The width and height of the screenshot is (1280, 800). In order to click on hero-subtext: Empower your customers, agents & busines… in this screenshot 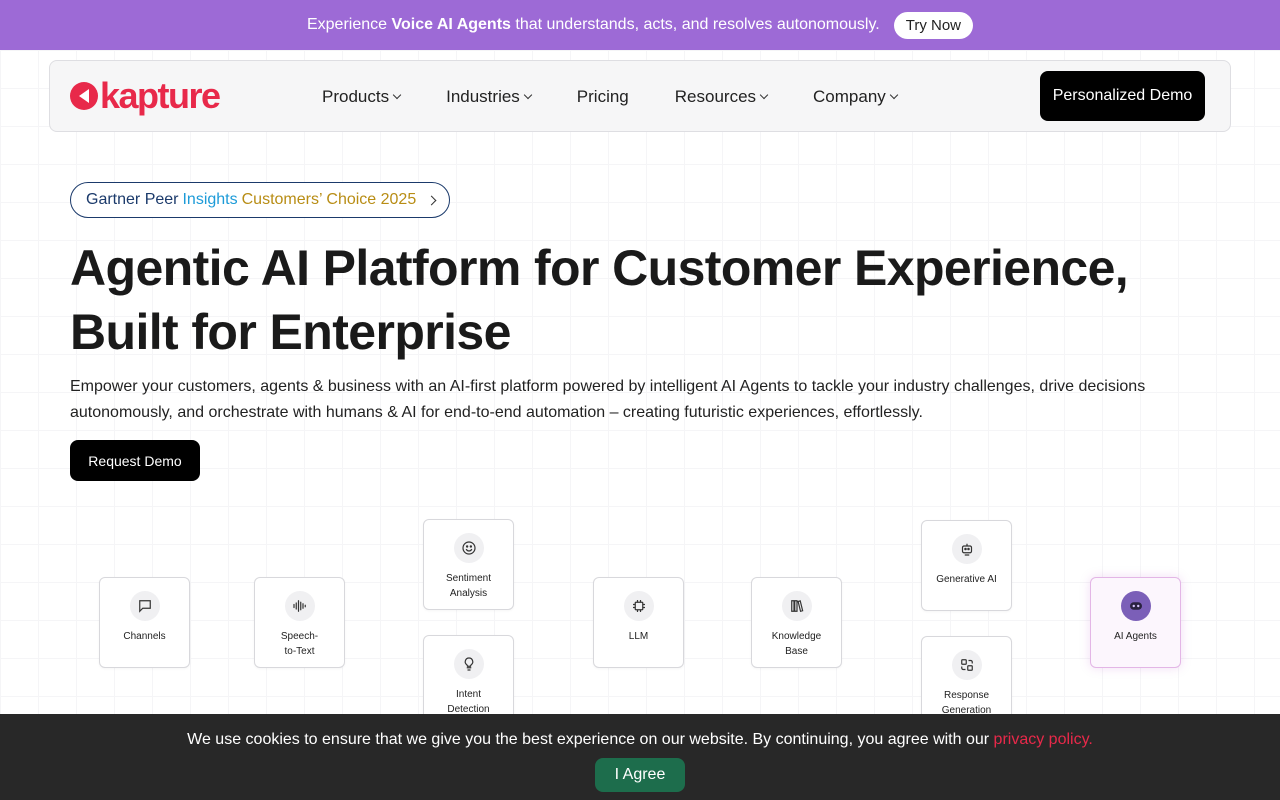, I will do `click(608, 399)`.